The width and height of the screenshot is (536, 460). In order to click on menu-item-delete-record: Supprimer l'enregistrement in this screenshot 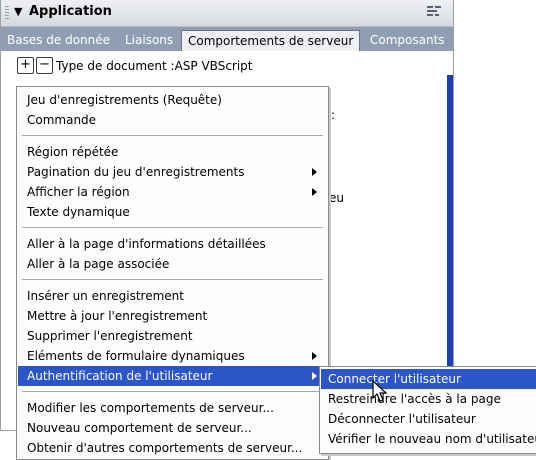, I will do `click(172, 336)`.